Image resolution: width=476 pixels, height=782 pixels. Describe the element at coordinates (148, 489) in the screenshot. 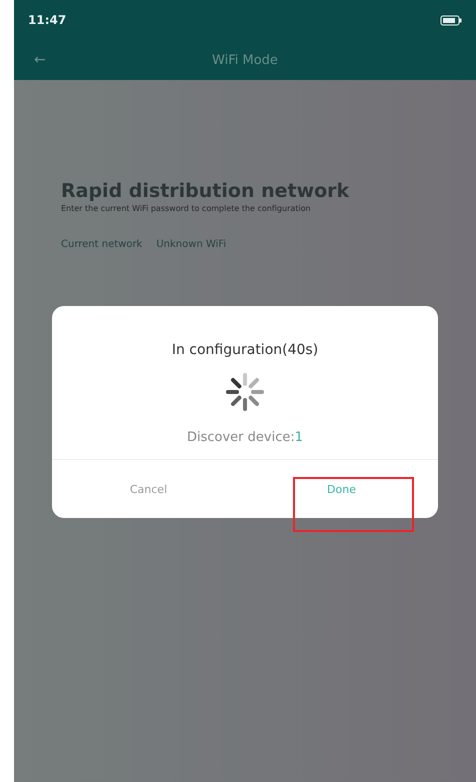

I see `dialog-button: Cancel` at that location.